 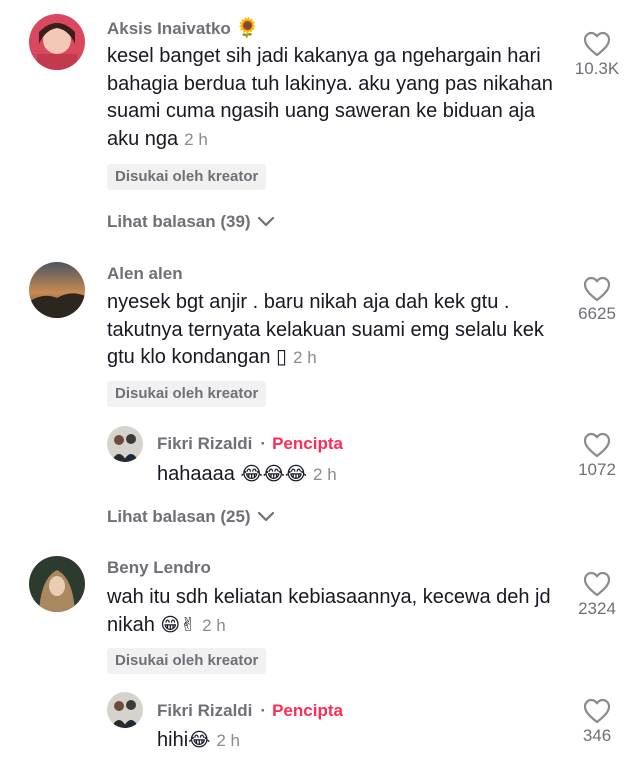 I want to click on view-replies-button: Lihat balasan (39), so click(x=191, y=222).